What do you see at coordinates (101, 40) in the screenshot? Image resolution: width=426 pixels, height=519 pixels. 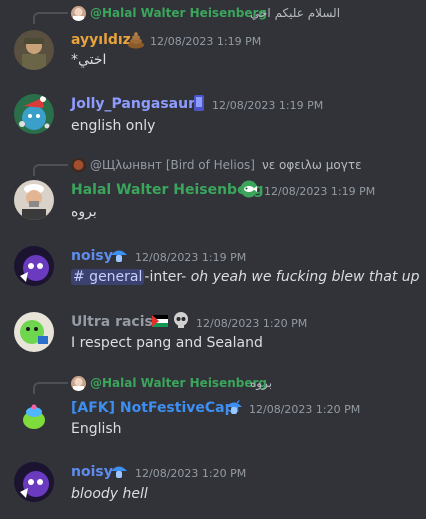 I see `username: ayyıldız` at bounding box center [101, 40].